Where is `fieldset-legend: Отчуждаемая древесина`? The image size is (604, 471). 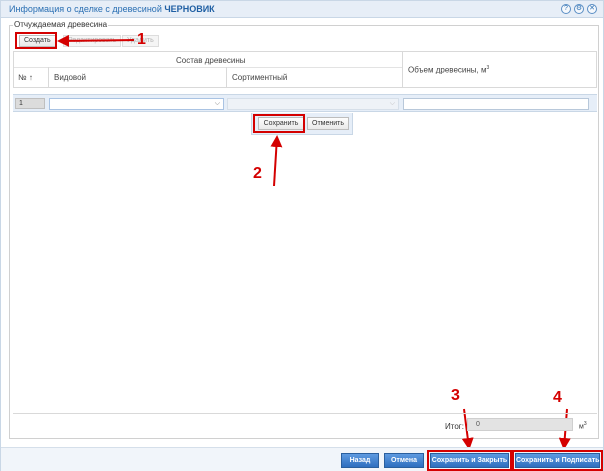
fieldset-legend: Отчуждаемая древесина is located at coordinates (61, 24).